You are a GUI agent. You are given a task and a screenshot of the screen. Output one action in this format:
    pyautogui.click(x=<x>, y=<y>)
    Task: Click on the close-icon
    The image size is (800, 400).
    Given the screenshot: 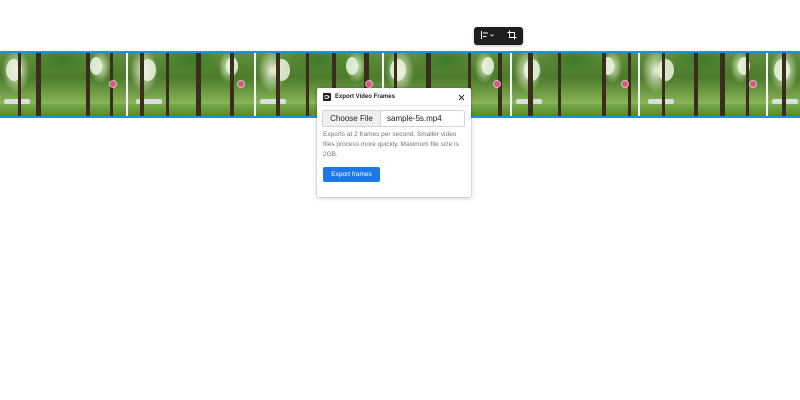 What is the action you would take?
    pyautogui.click(x=461, y=97)
    